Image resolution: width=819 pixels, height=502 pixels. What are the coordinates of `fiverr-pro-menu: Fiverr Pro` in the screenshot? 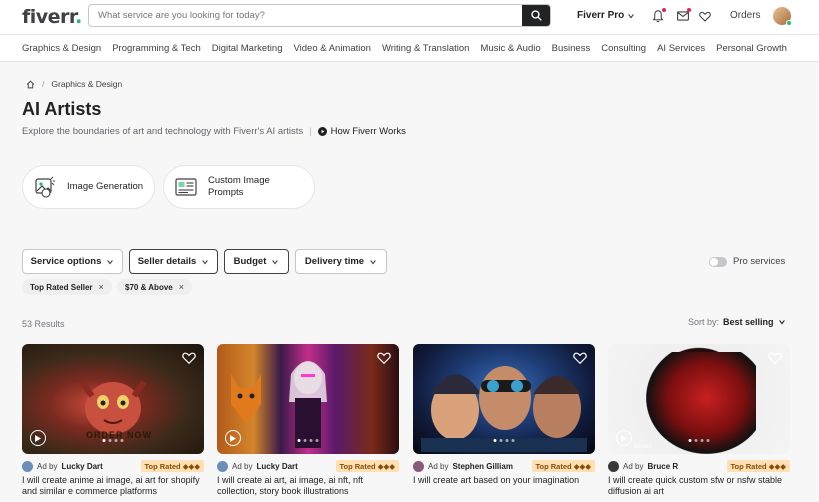 It's located at (606, 15).